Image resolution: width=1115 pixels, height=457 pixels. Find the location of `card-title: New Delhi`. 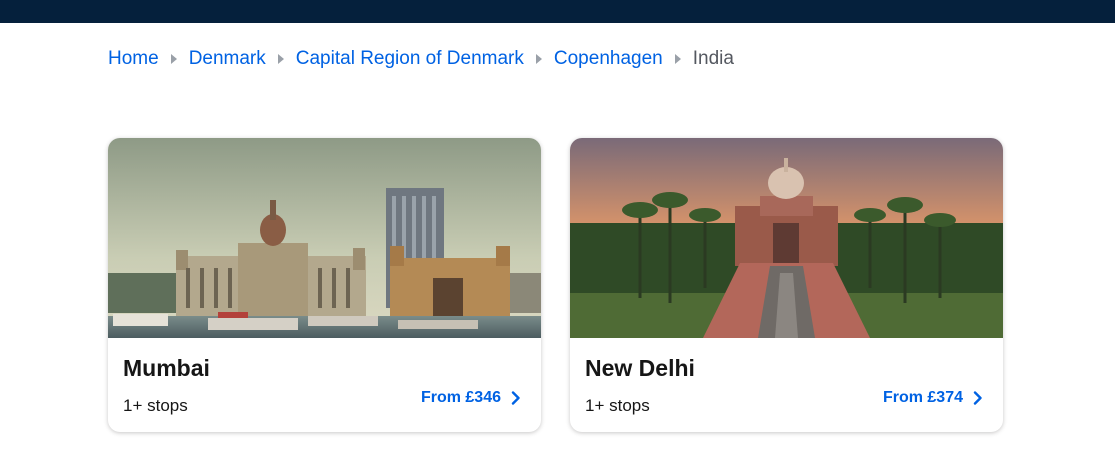

card-title: New Delhi is located at coordinates (640, 368).